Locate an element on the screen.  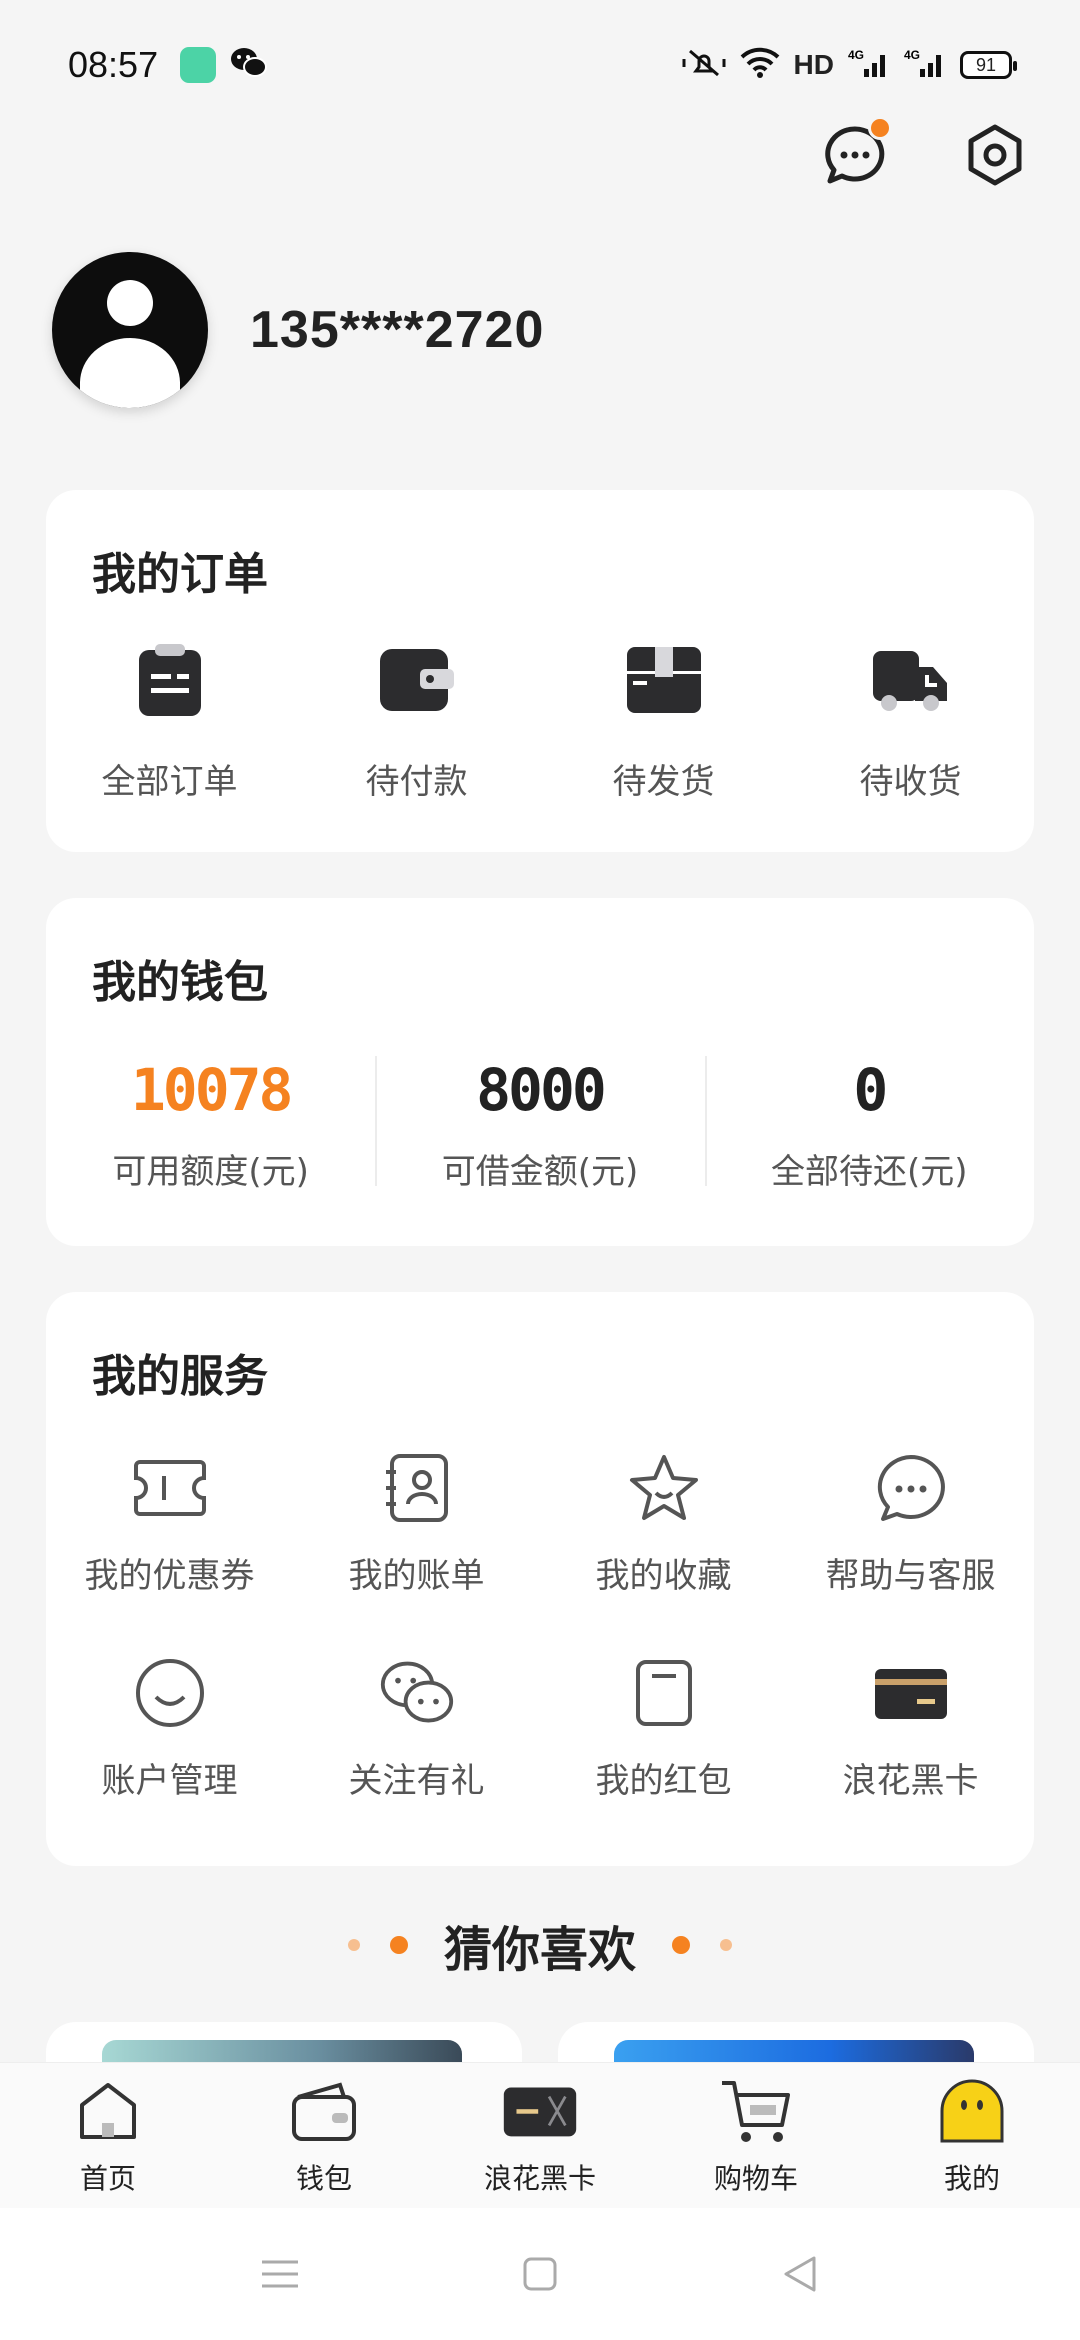
service-bill: 我的账单 is located at coordinates (416, 1523).